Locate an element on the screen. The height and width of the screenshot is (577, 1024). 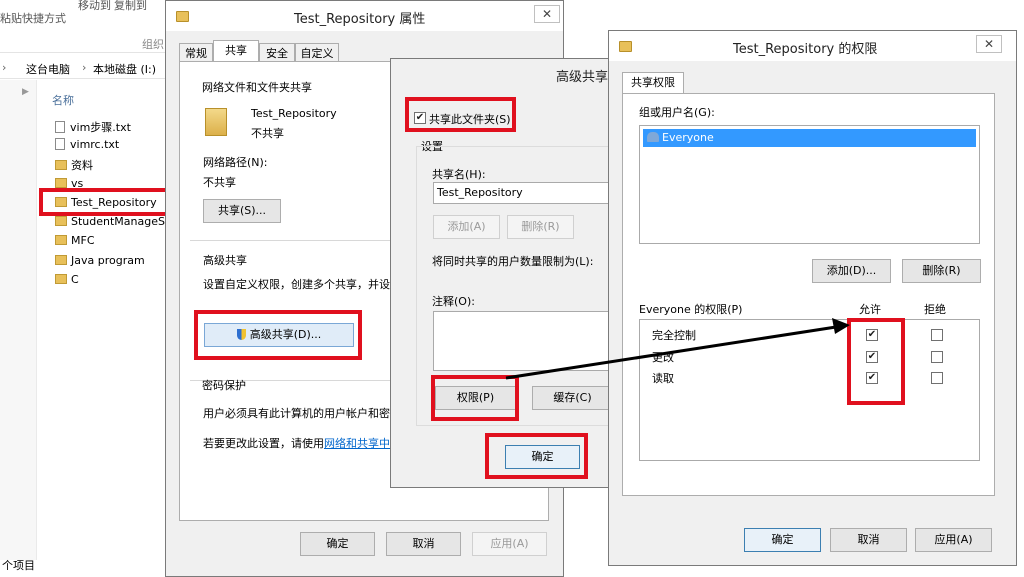
arrow-line is located at coordinates (671, 352).